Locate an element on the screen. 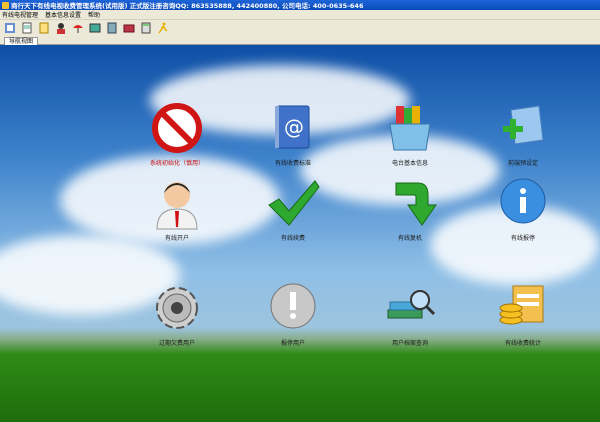 This screenshot has height=422, width=600. settings-icon is located at coordinates (9, 28).